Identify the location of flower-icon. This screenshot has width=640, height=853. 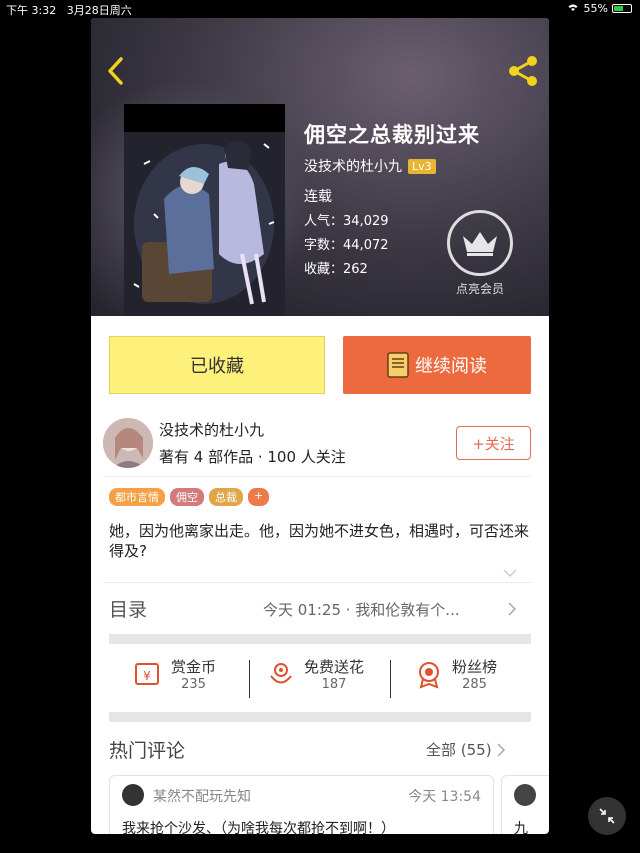
(281, 673).